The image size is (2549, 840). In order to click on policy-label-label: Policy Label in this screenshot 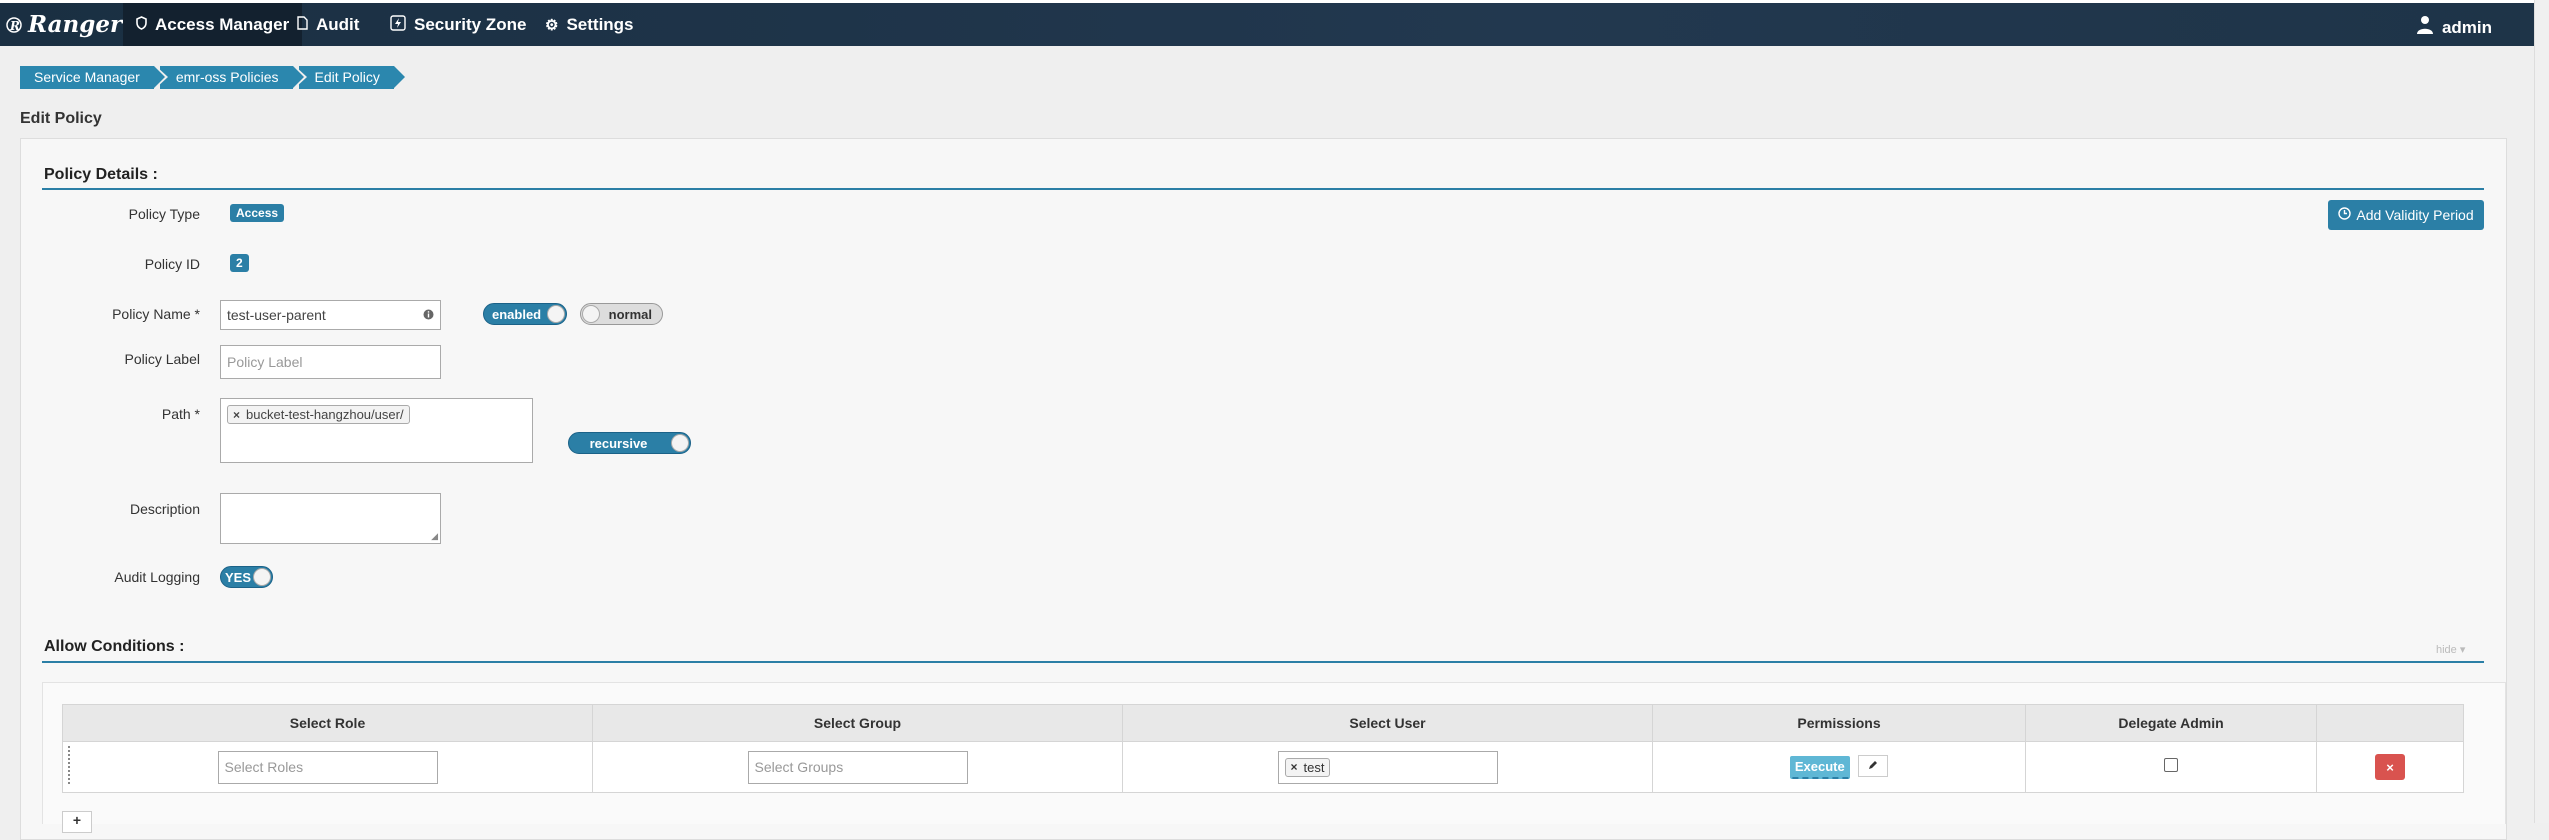, I will do `click(162, 359)`.